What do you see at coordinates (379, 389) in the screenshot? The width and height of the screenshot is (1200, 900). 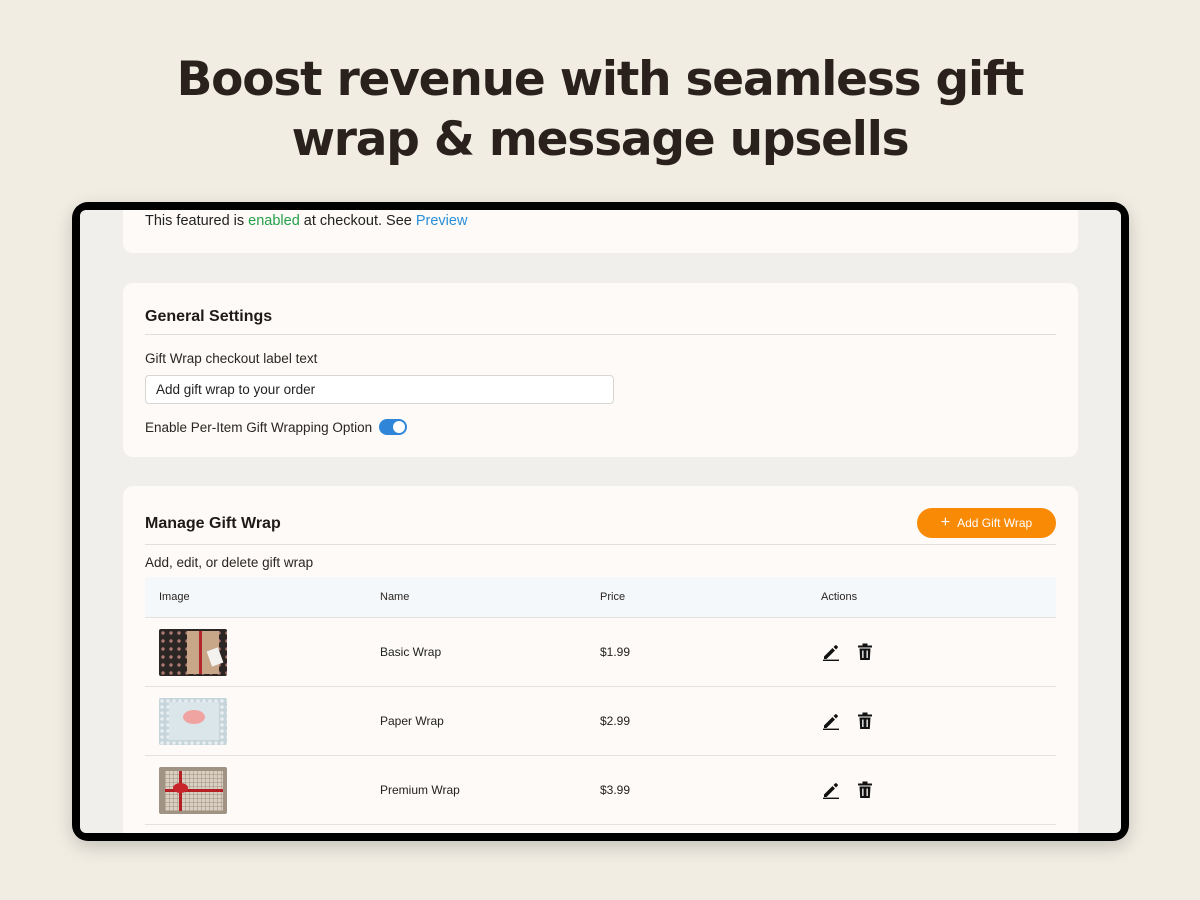 I see `checkout-label-input` at bounding box center [379, 389].